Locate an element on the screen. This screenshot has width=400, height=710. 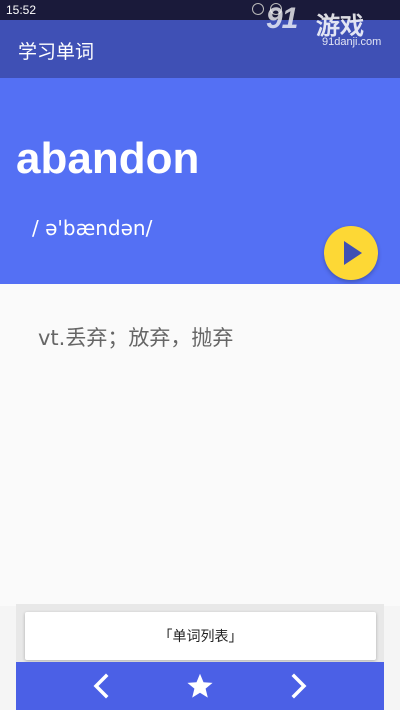
word-title: abandon is located at coordinates (108, 158).